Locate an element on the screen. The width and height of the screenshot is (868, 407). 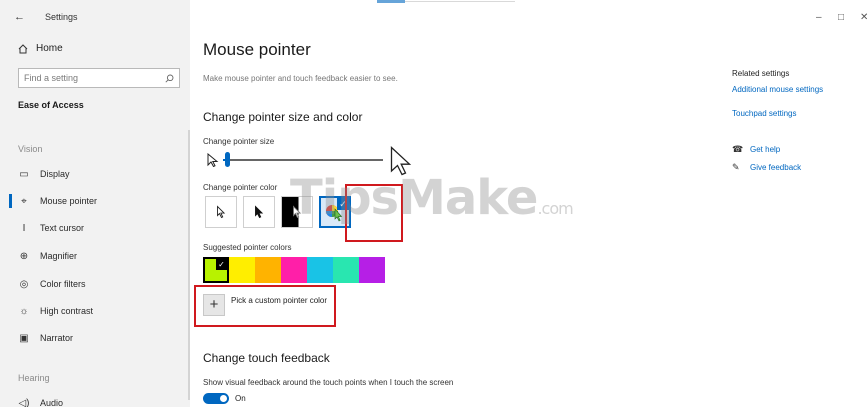
pointer-color-label: Change pointer color is located at coordinates (240, 187).